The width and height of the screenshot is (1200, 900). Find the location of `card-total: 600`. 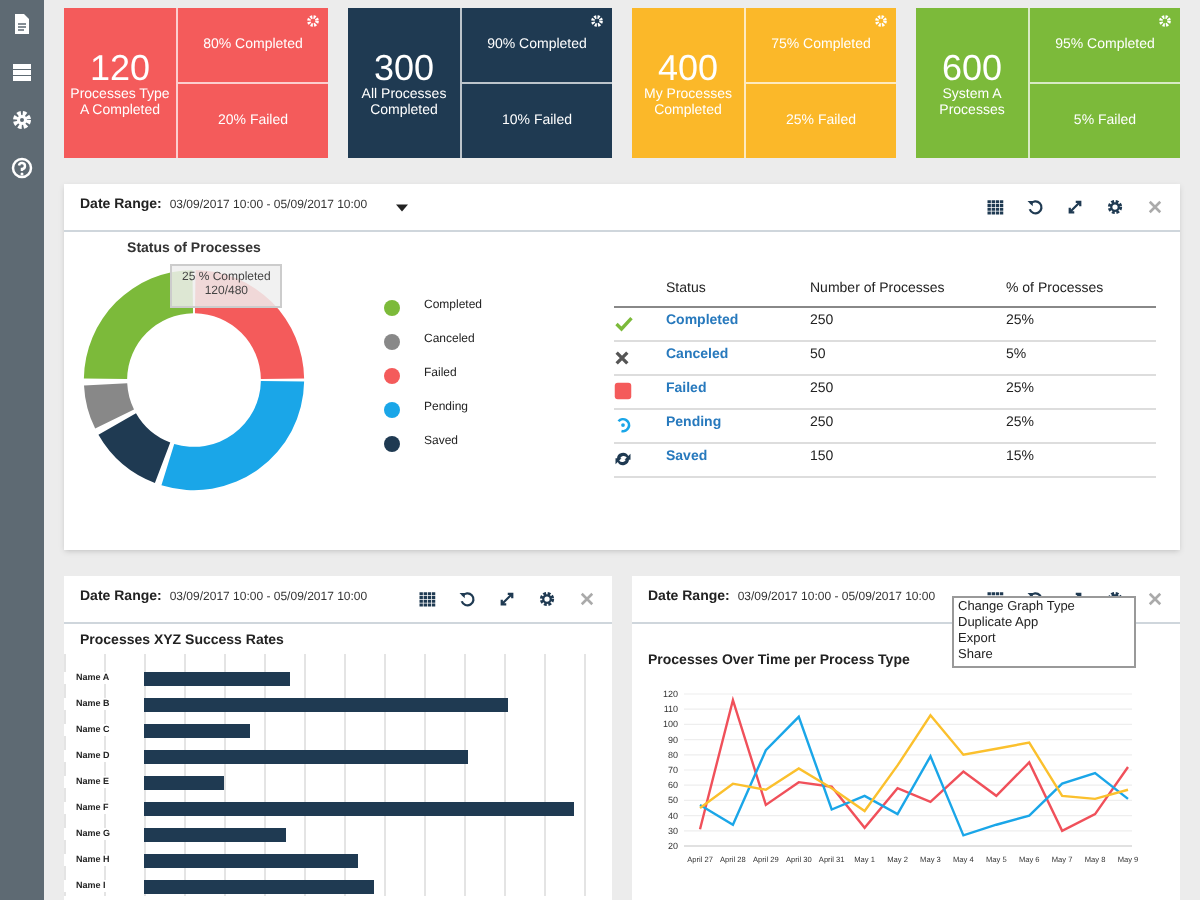

card-total: 600 is located at coordinates (972, 67).